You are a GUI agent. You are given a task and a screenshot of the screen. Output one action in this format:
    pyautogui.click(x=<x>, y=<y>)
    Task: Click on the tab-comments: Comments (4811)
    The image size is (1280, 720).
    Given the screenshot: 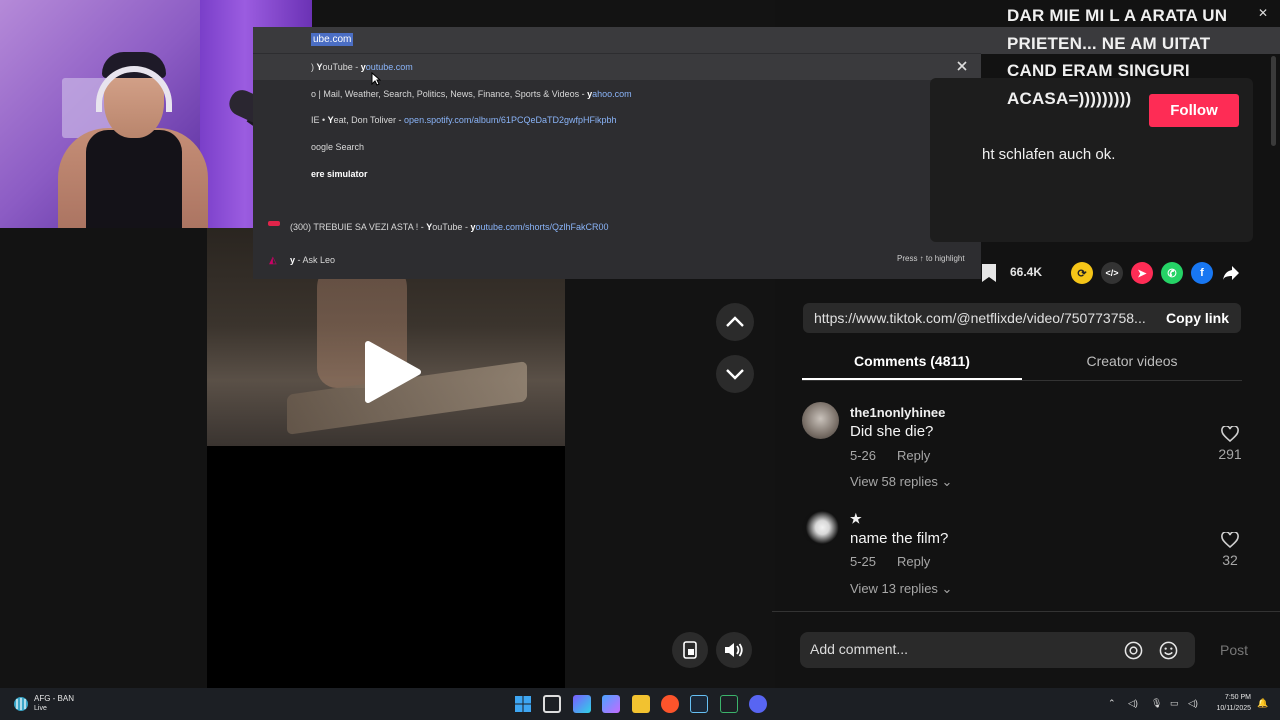 What is the action you would take?
    pyautogui.click(x=912, y=366)
    